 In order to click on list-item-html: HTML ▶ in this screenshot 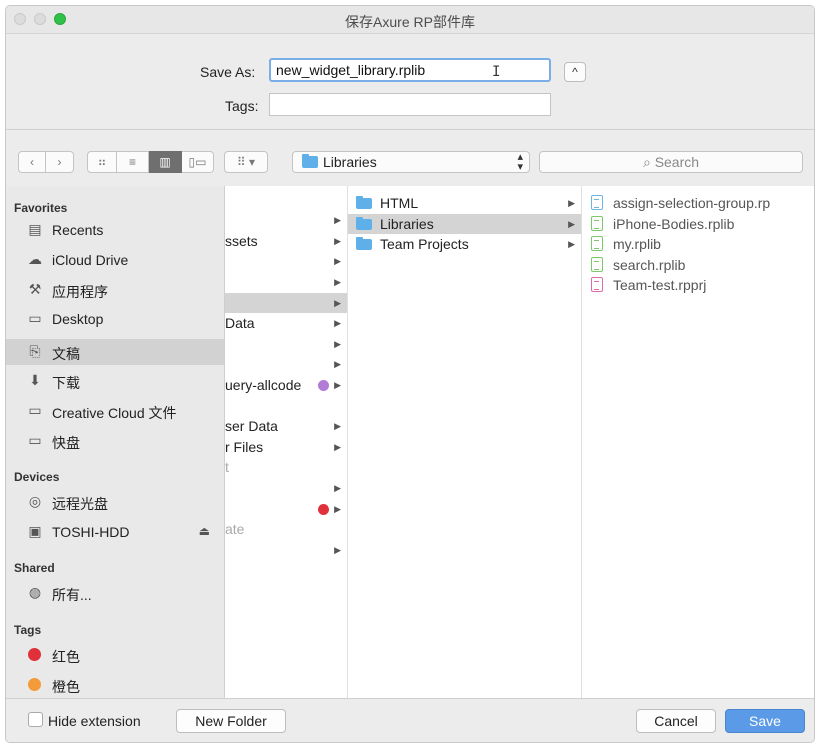, I will do `click(464, 203)`.